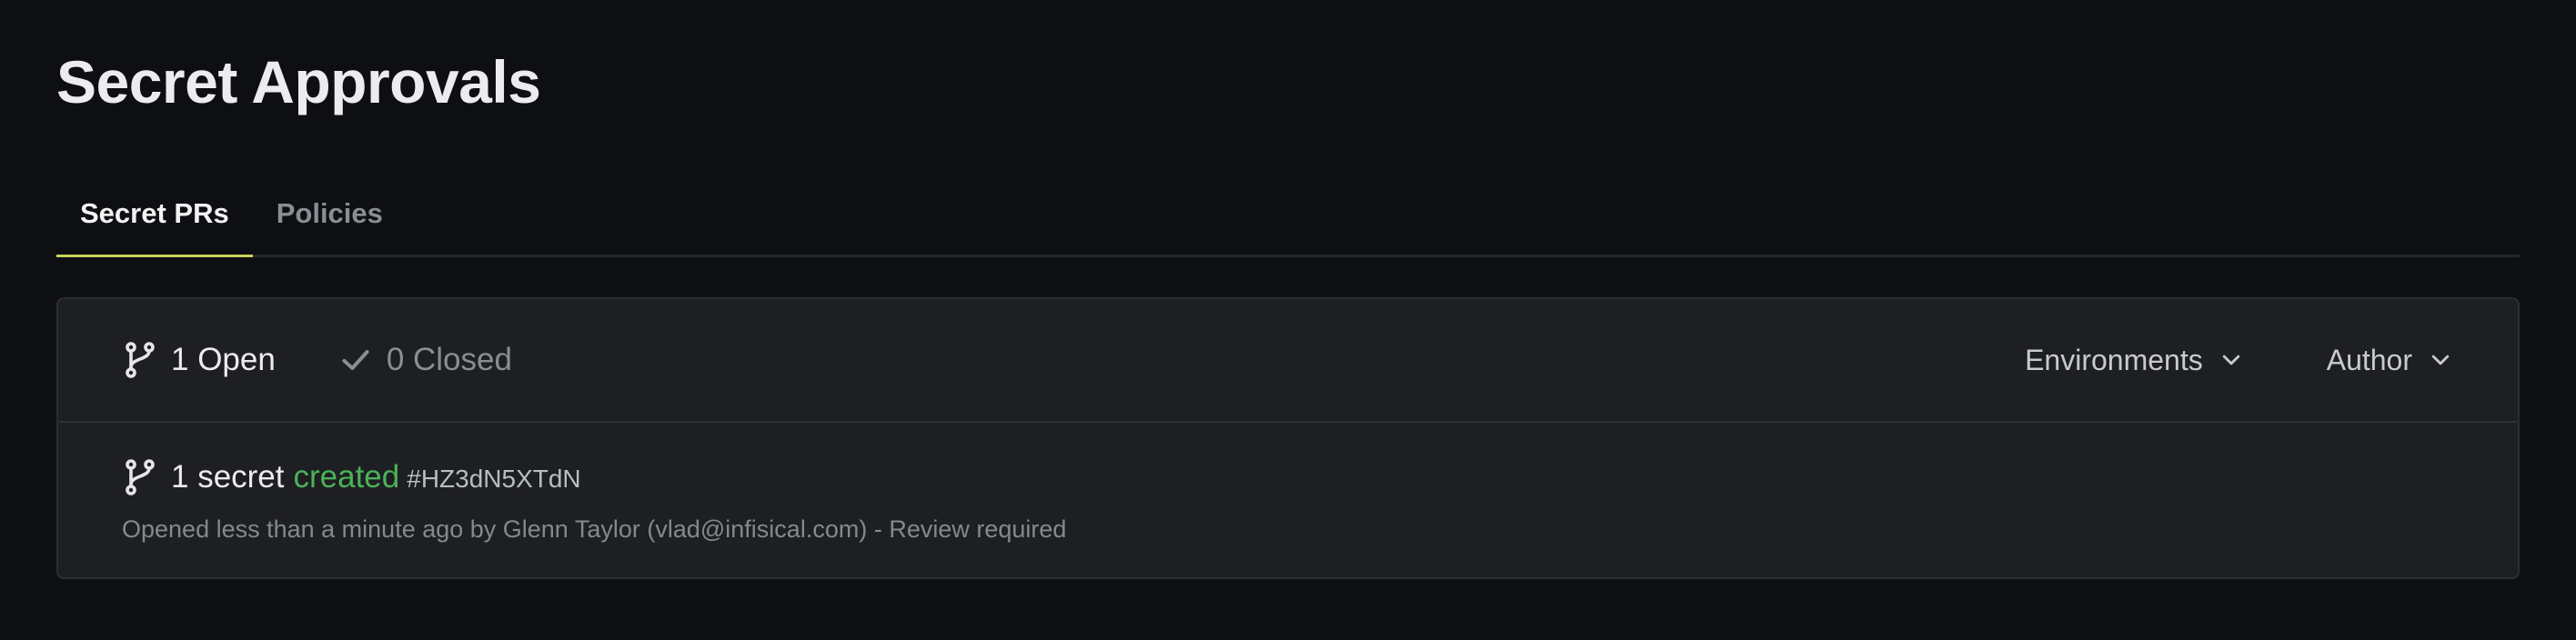 Image resolution: width=2576 pixels, height=640 pixels. I want to click on tab-bar: Secret PRs Policies, so click(1288, 218).